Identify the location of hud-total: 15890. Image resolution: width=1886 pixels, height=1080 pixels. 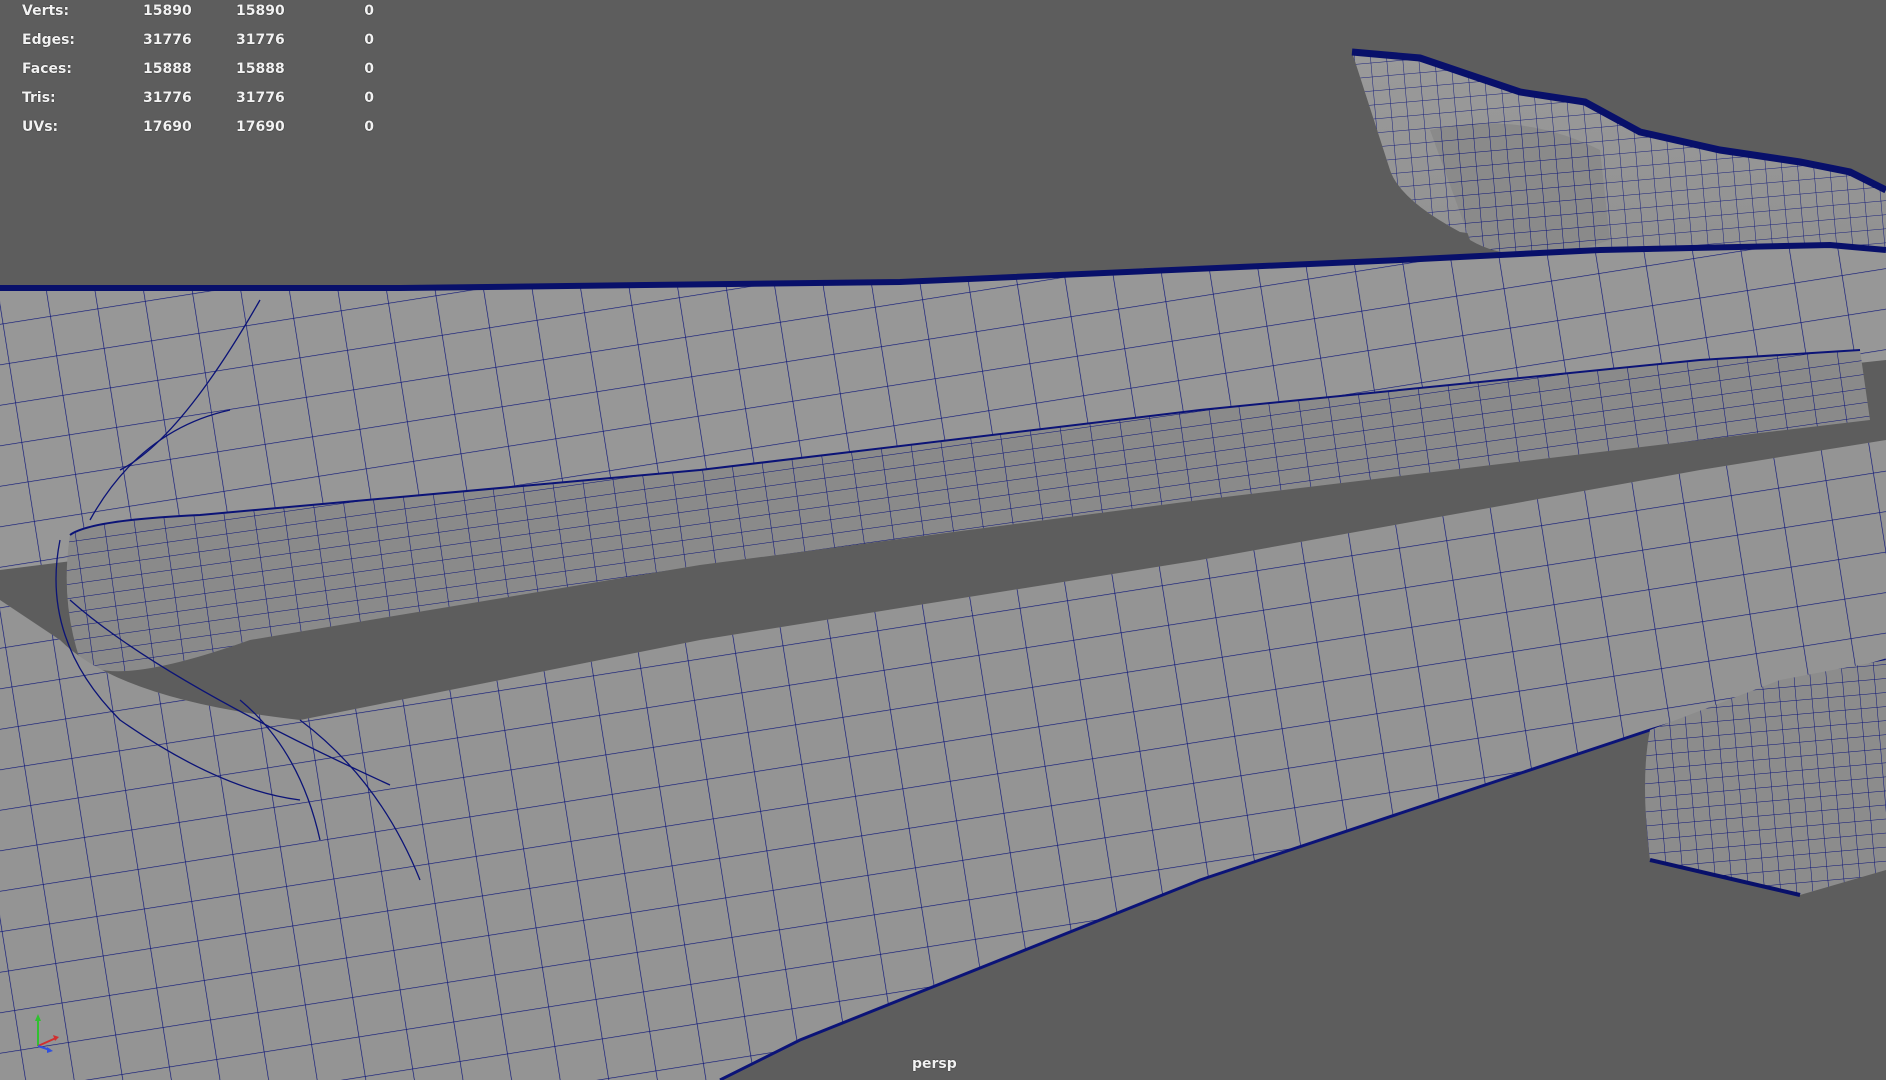
(167, 11).